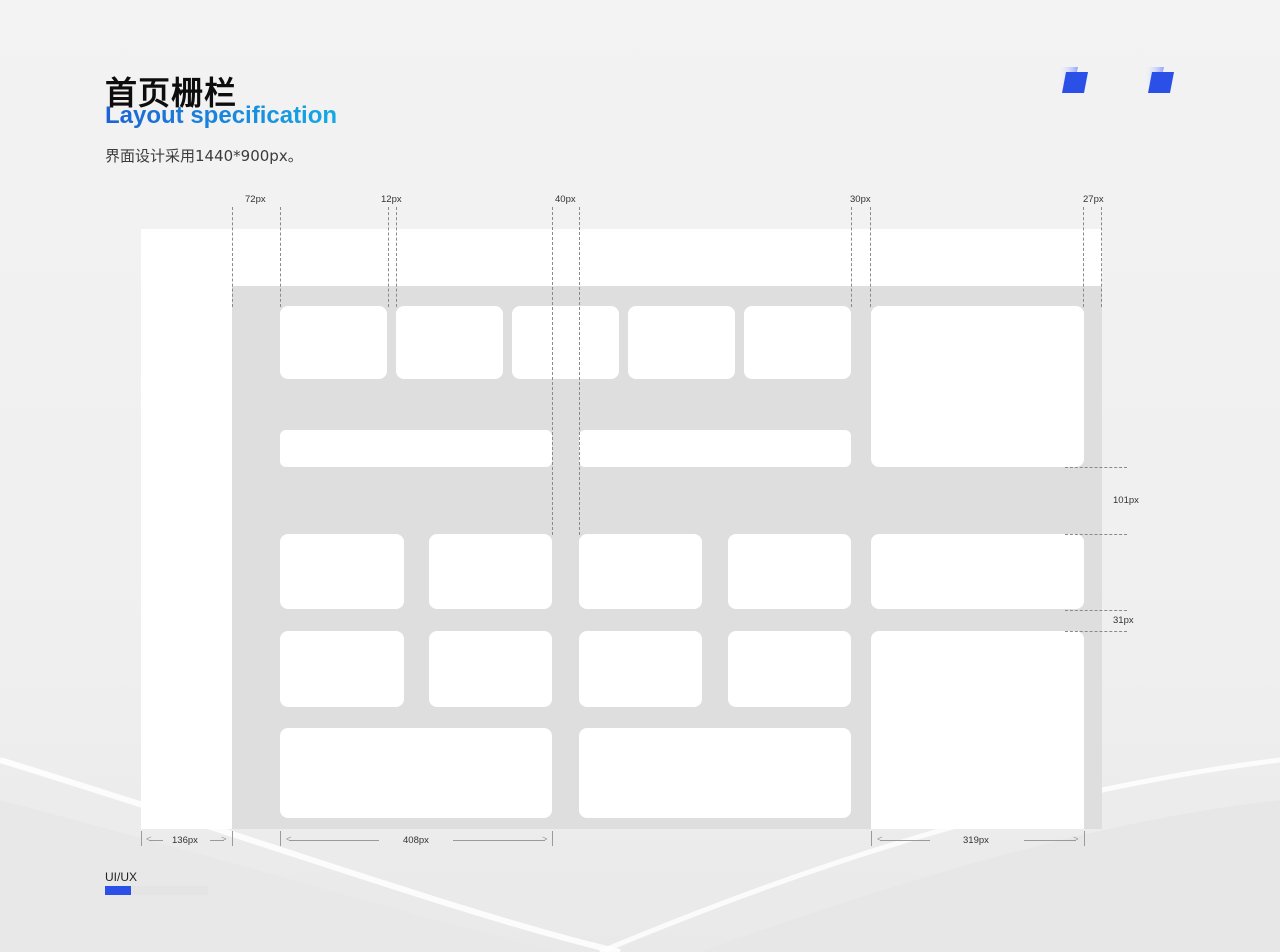  Describe the element at coordinates (121, 877) in the screenshot. I see `footer-label: UI/UX` at that location.